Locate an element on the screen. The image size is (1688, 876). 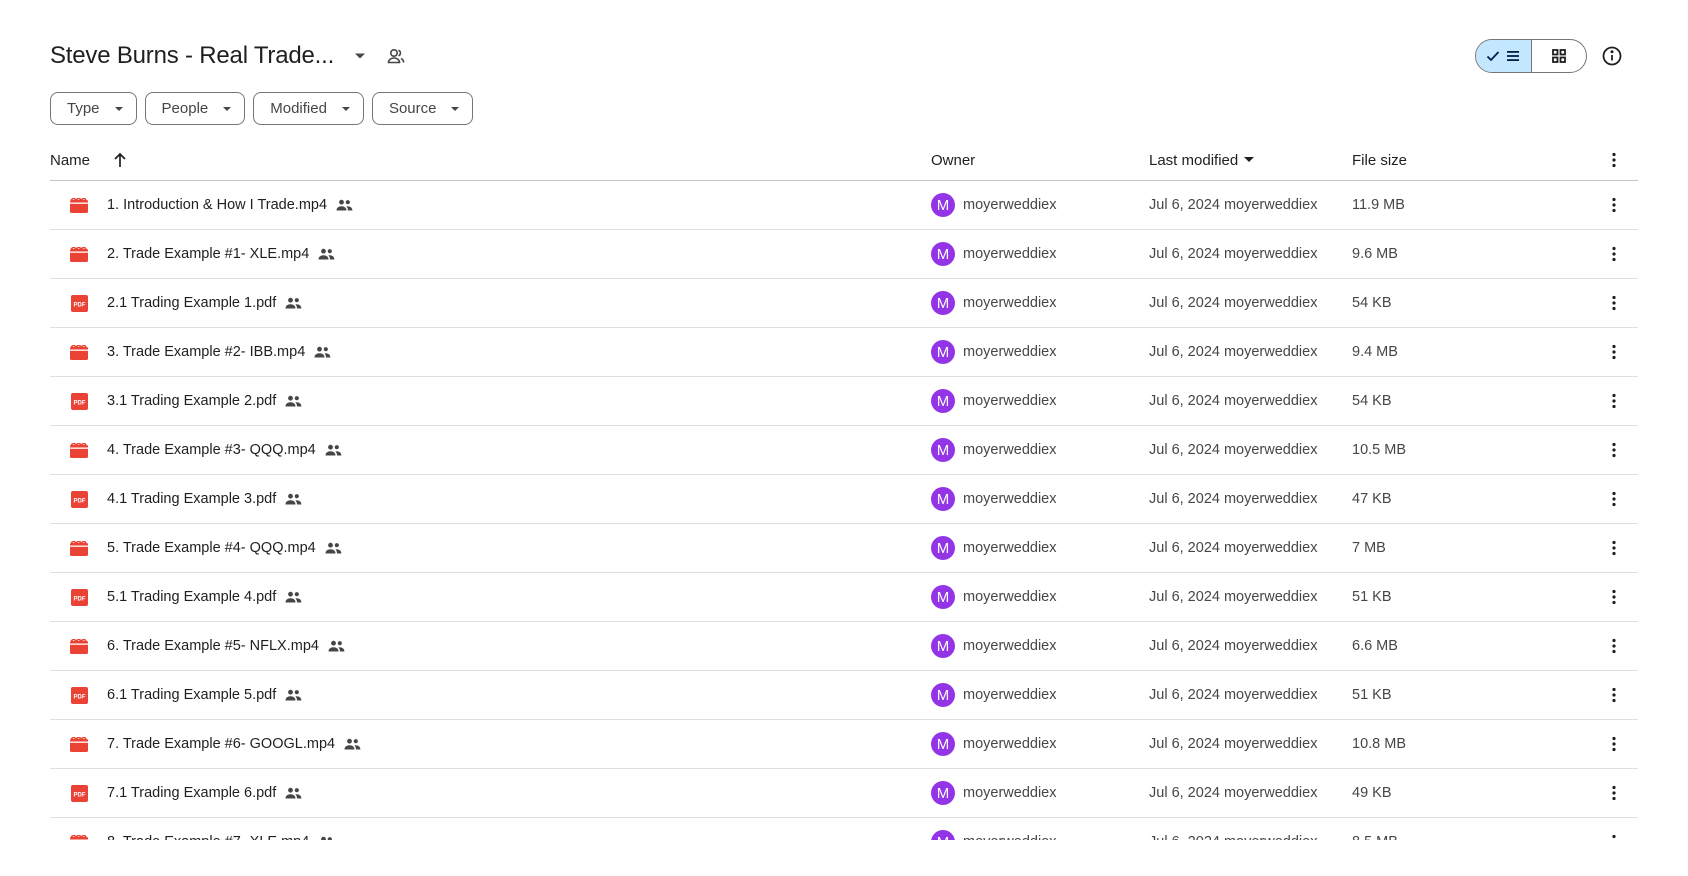
file-name-cell: 3.1 Trading Example 2.pdf is located at coordinates (204, 401).